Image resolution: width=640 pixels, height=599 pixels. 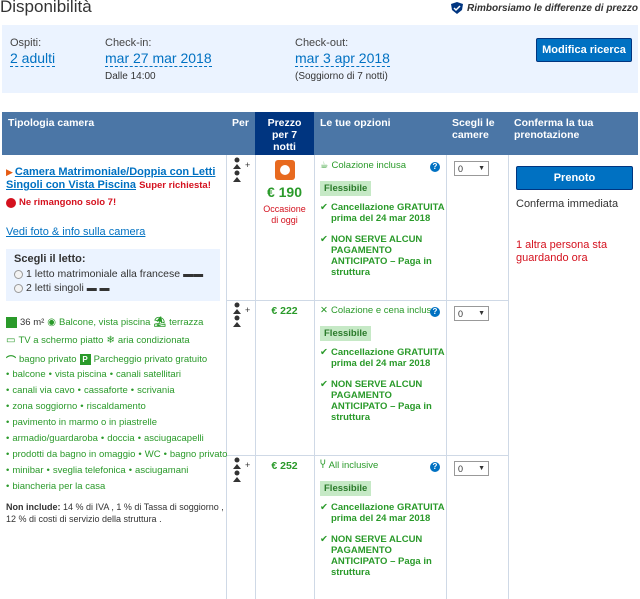 I want to click on header-room-type: Tipologia camera, so click(x=51, y=123).